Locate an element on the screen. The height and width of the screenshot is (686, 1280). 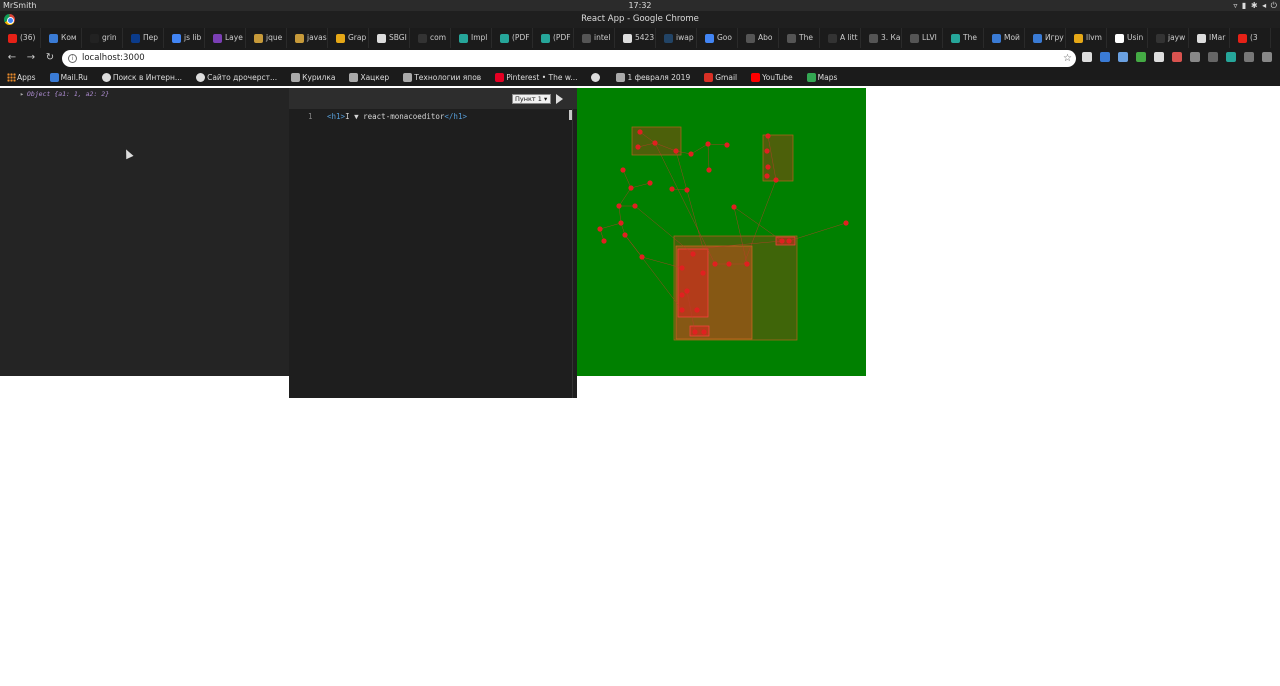
browser-tab: SBGI is located at coordinates (389, 38).